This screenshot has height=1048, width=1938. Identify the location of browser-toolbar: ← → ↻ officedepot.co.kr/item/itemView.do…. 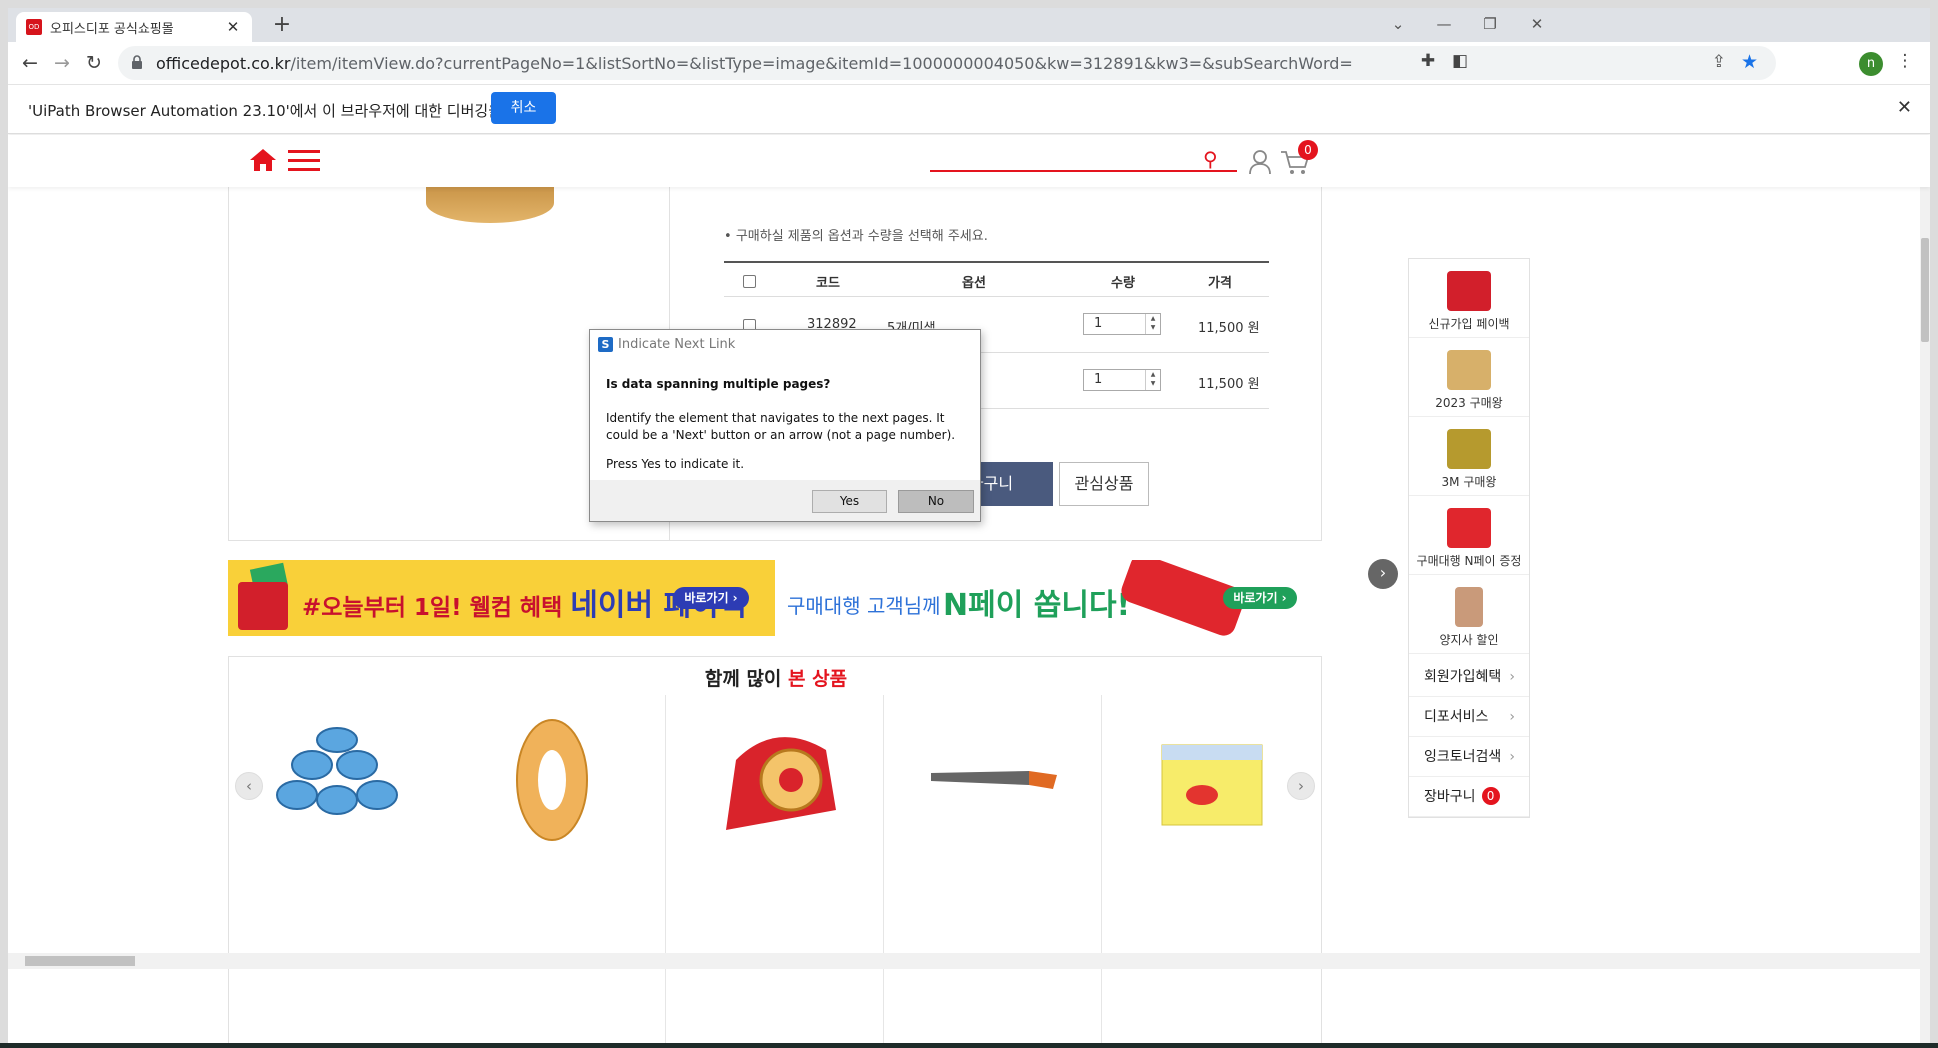
(969, 63).